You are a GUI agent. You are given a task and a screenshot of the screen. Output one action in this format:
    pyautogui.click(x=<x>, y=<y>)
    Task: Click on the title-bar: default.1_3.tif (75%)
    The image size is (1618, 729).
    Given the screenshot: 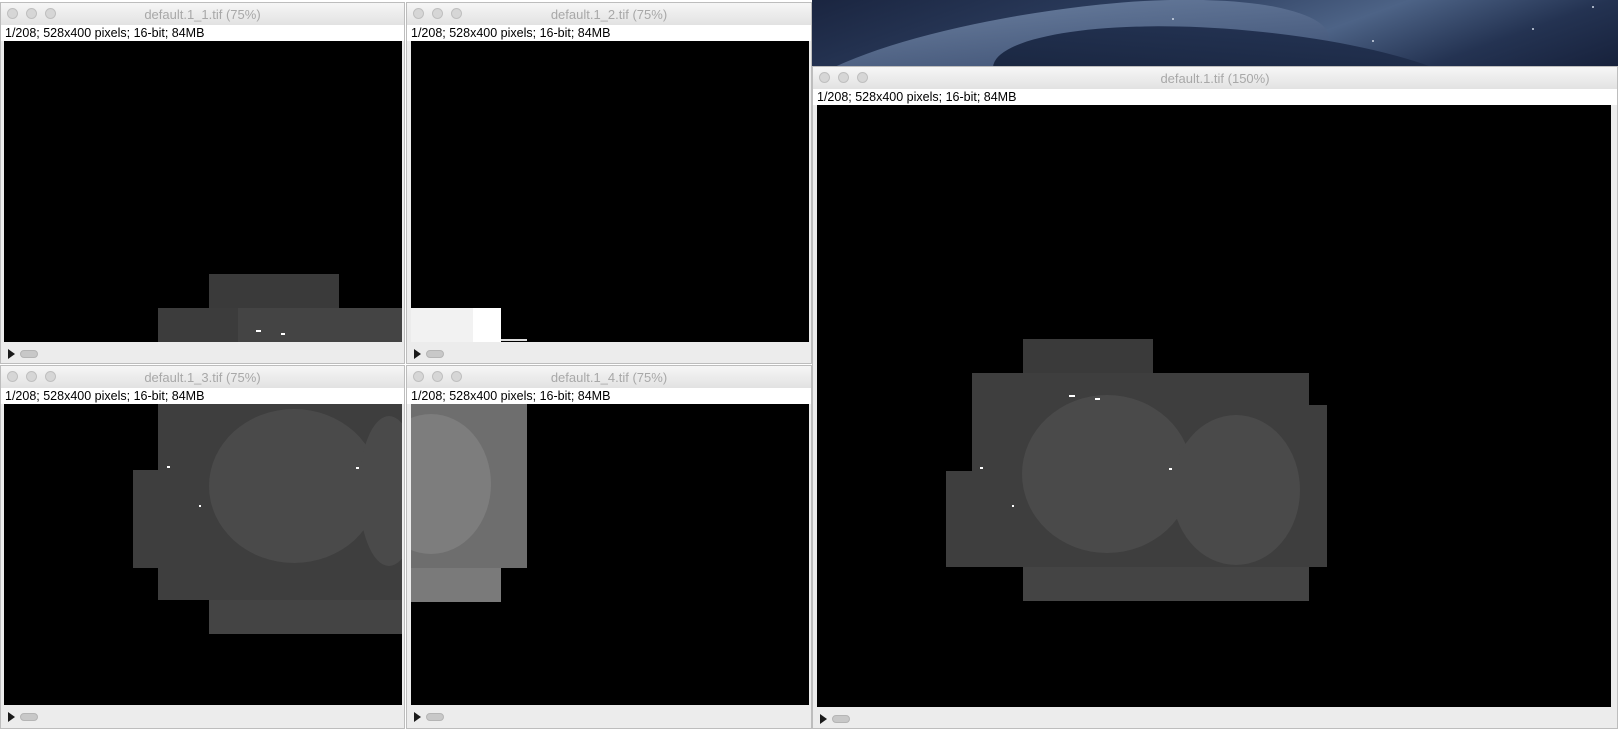 What is the action you would take?
    pyautogui.click(x=202, y=377)
    